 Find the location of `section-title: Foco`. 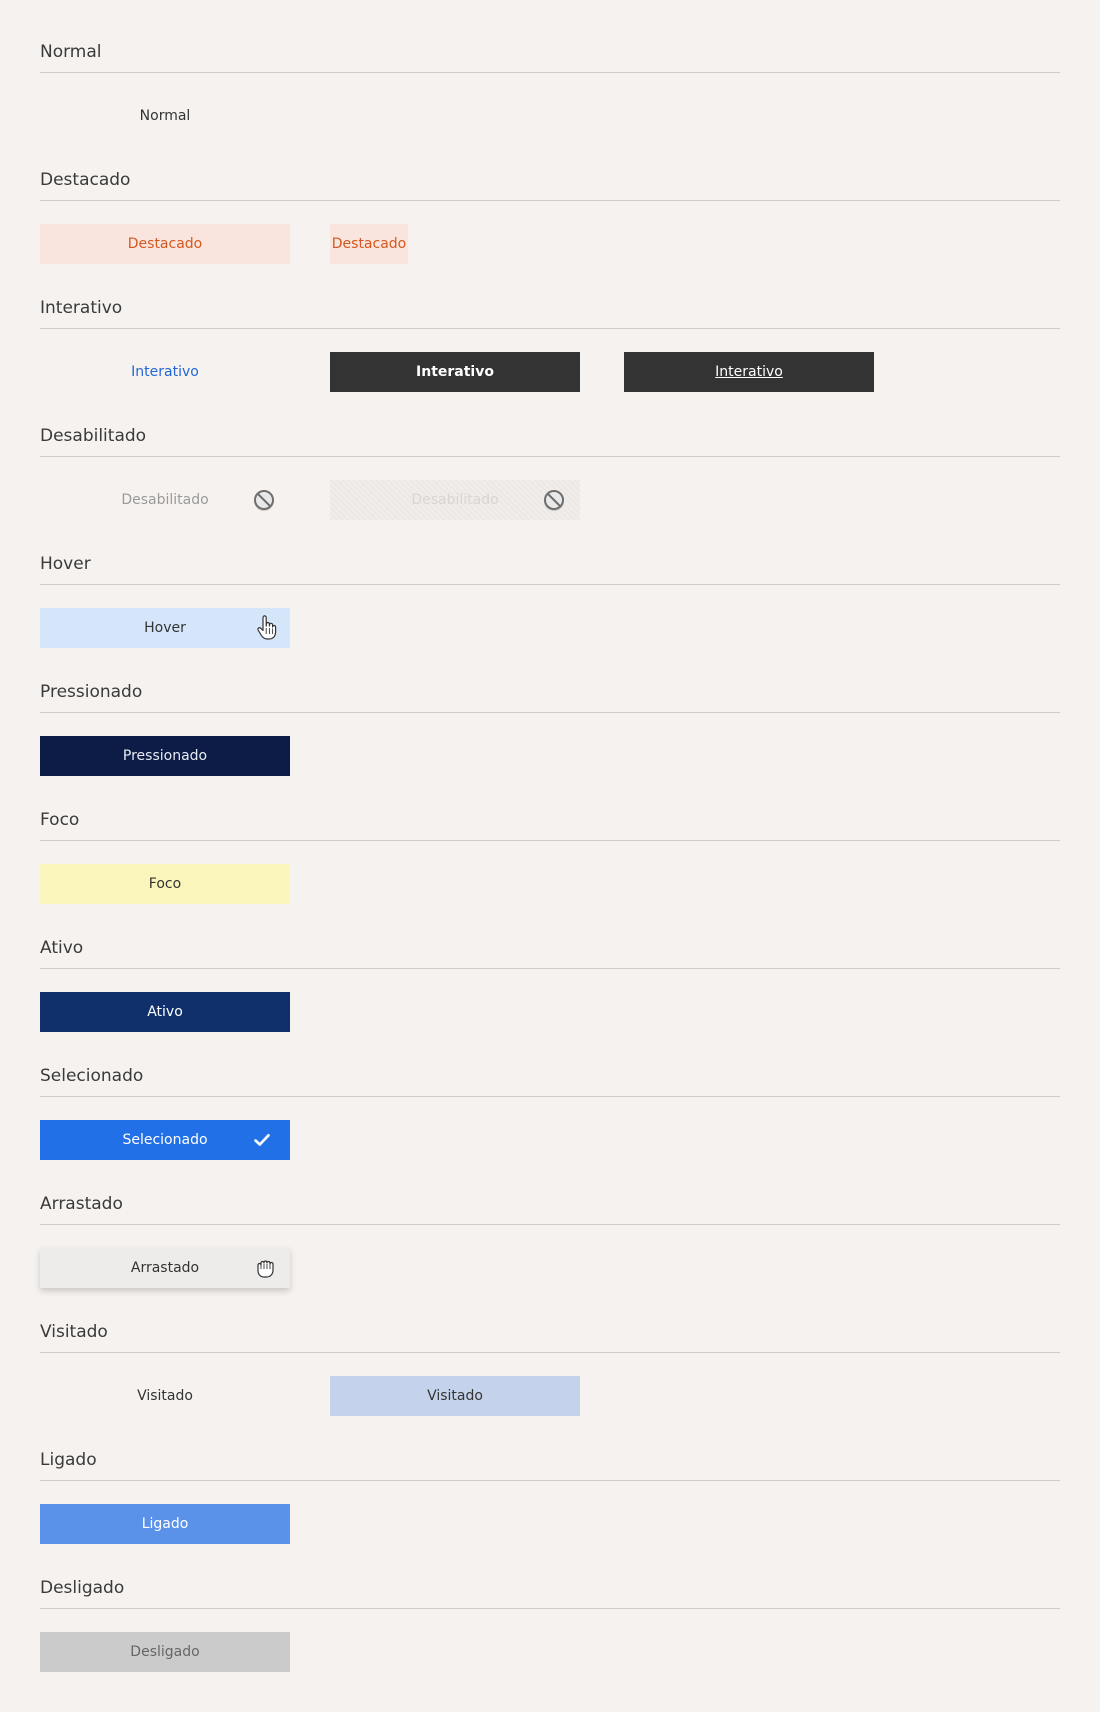

section-title: Foco is located at coordinates (60, 820).